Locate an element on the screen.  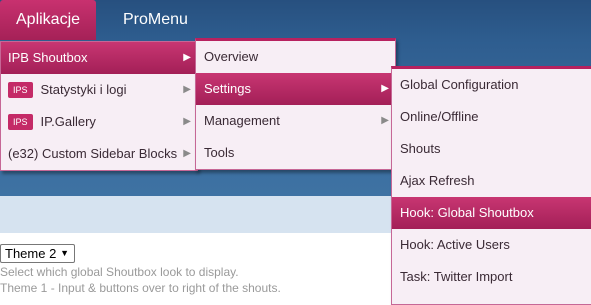
menu-item-hook-global-shoutbox: Hook: Global Shoutbox is located at coordinates (491, 213).